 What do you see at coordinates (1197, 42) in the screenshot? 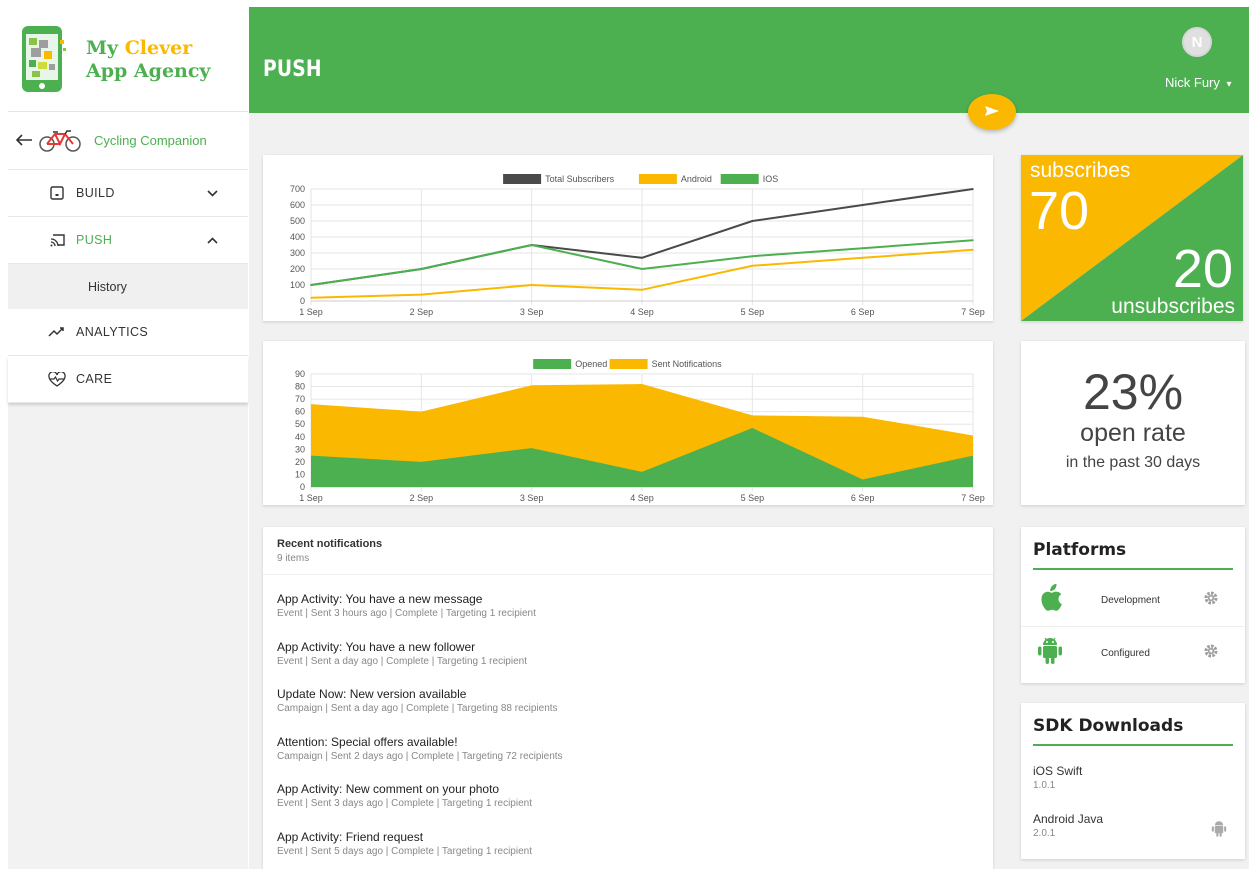
I see `avatar: N` at bounding box center [1197, 42].